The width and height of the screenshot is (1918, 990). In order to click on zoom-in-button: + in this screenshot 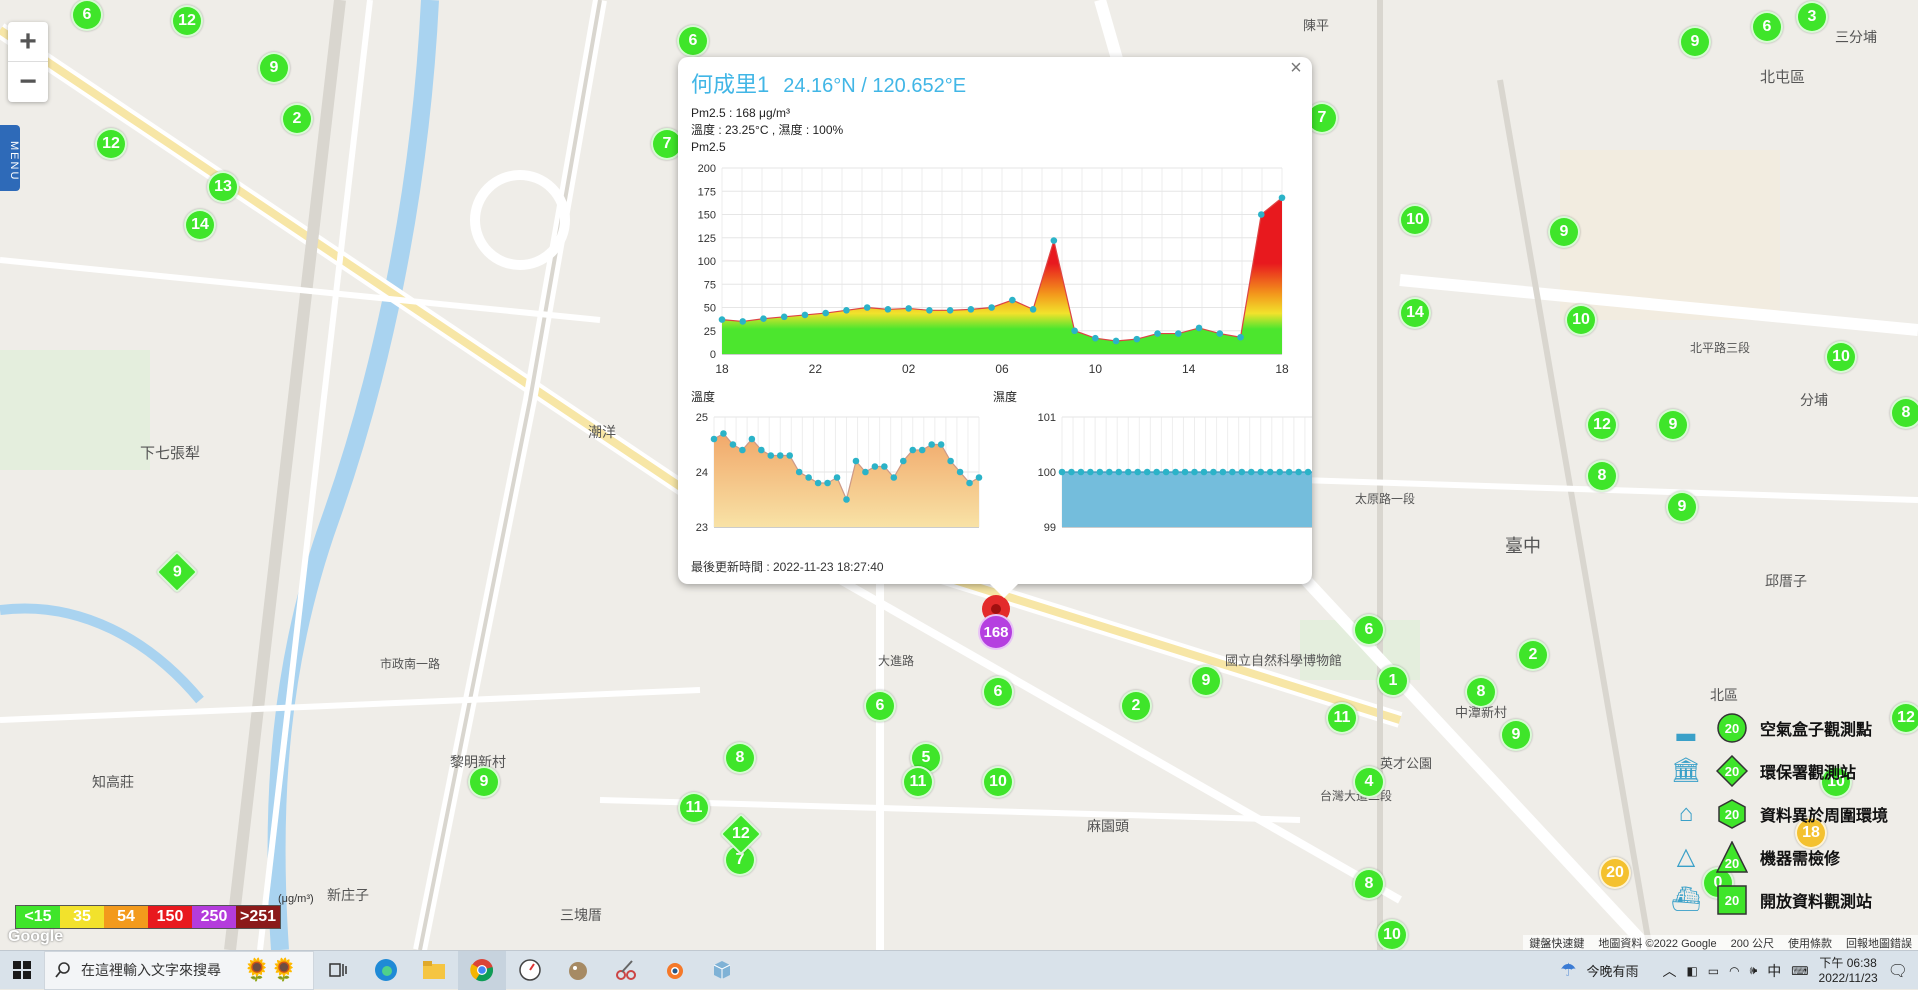, I will do `click(28, 42)`.